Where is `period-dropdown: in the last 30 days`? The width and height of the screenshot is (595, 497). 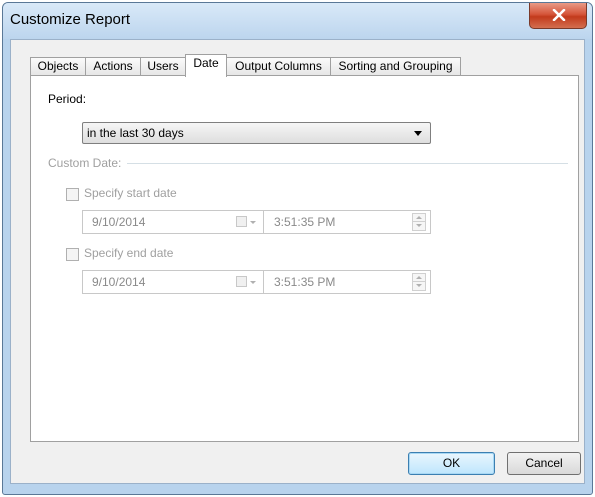 period-dropdown: in the last 30 days is located at coordinates (256, 133).